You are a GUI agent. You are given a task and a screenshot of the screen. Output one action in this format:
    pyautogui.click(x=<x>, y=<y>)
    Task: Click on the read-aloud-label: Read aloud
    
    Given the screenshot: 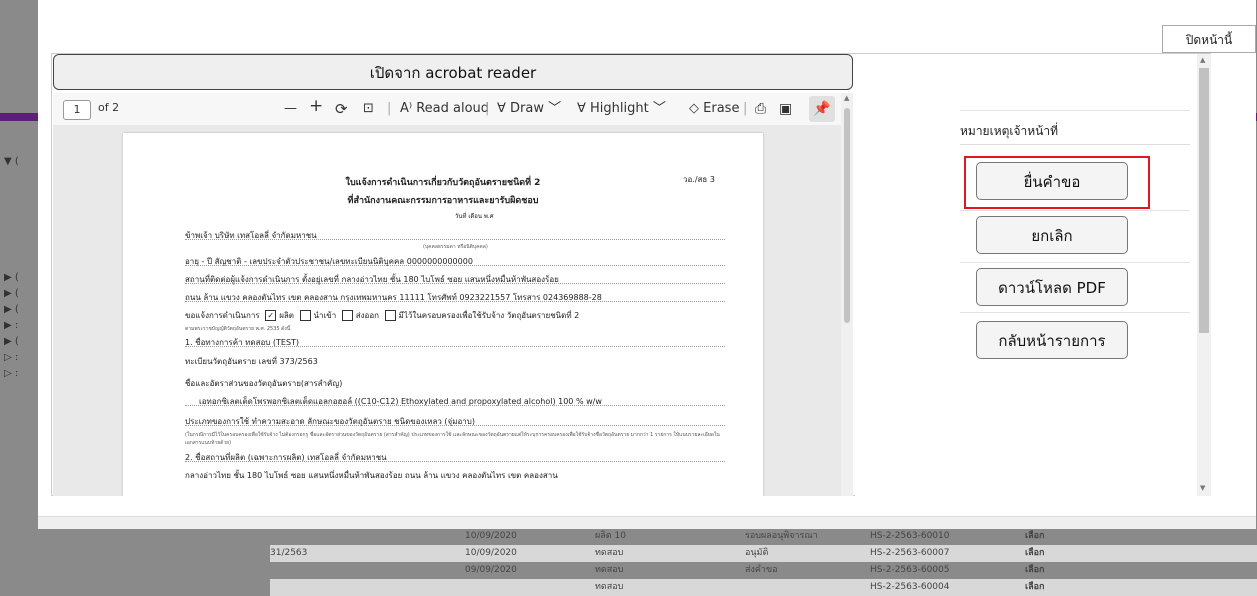 What is the action you would take?
    pyautogui.click(x=453, y=108)
    